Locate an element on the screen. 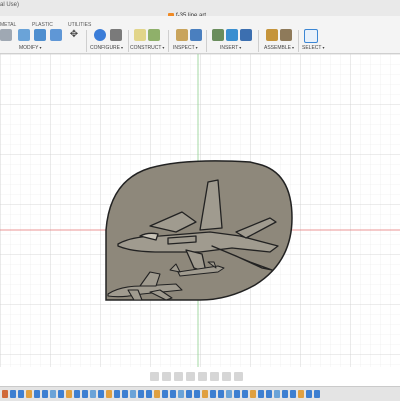  shell-icon is located at coordinates (6, 35).